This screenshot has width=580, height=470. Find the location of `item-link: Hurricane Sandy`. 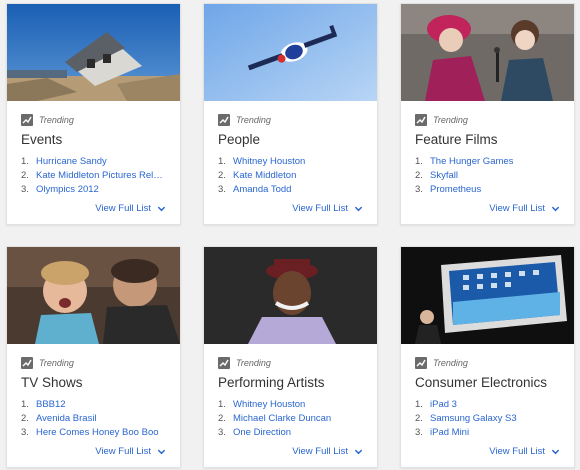

item-link: Hurricane Sandy is located at coordinates (71, 162).